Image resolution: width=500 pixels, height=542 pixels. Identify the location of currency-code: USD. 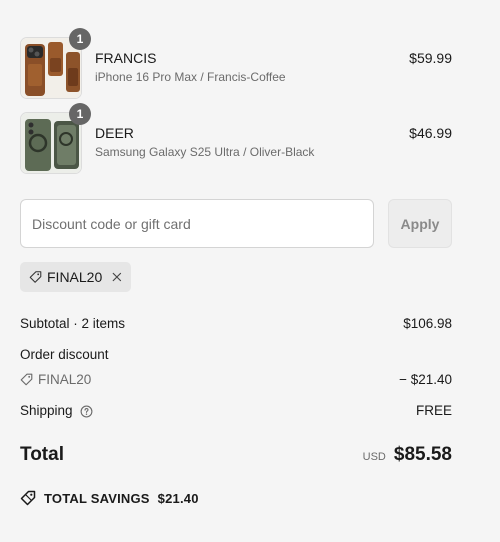
(374, 457).